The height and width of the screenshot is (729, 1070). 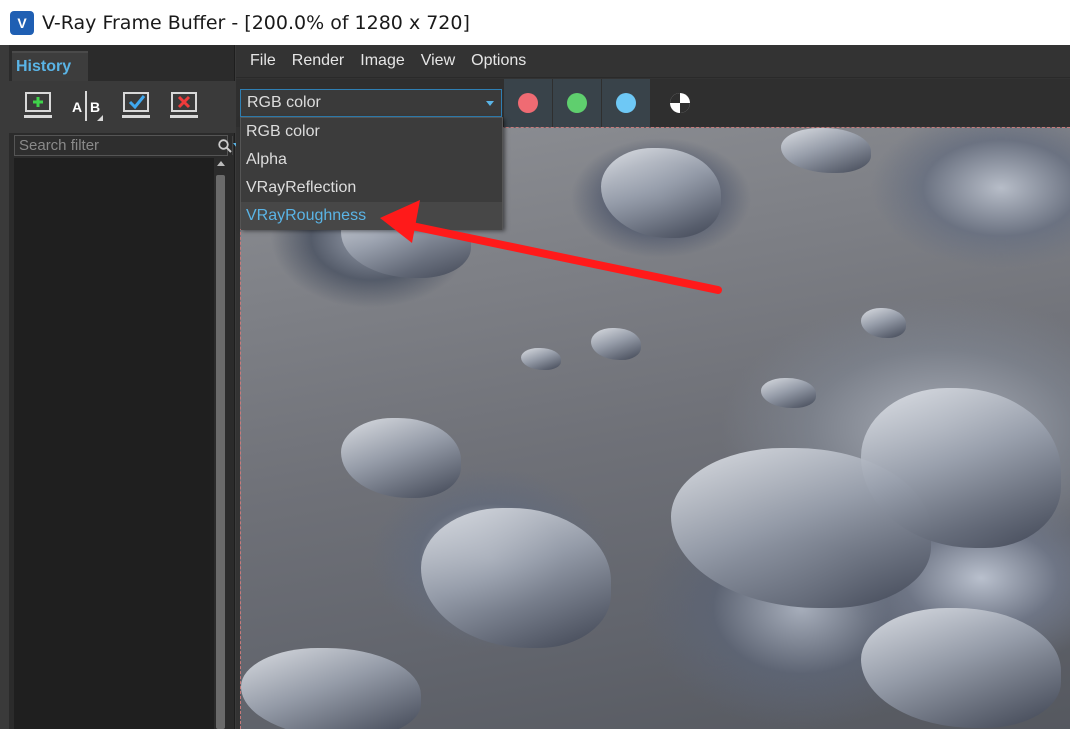 I want to click on save-to-history-icon, so click(x=38, y=105).